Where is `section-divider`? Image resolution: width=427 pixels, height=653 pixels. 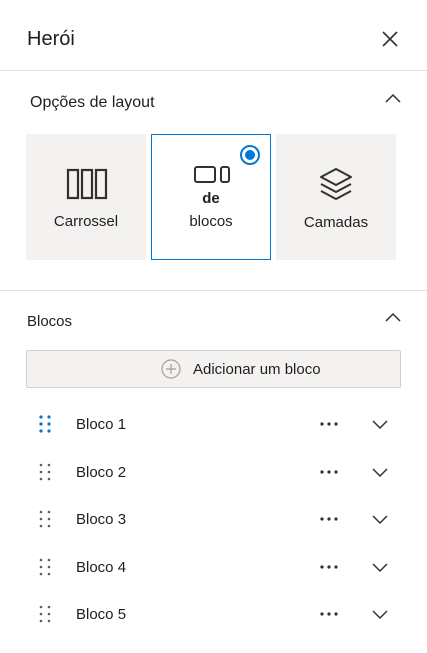 section-divider is located at coordinates (213, 290).